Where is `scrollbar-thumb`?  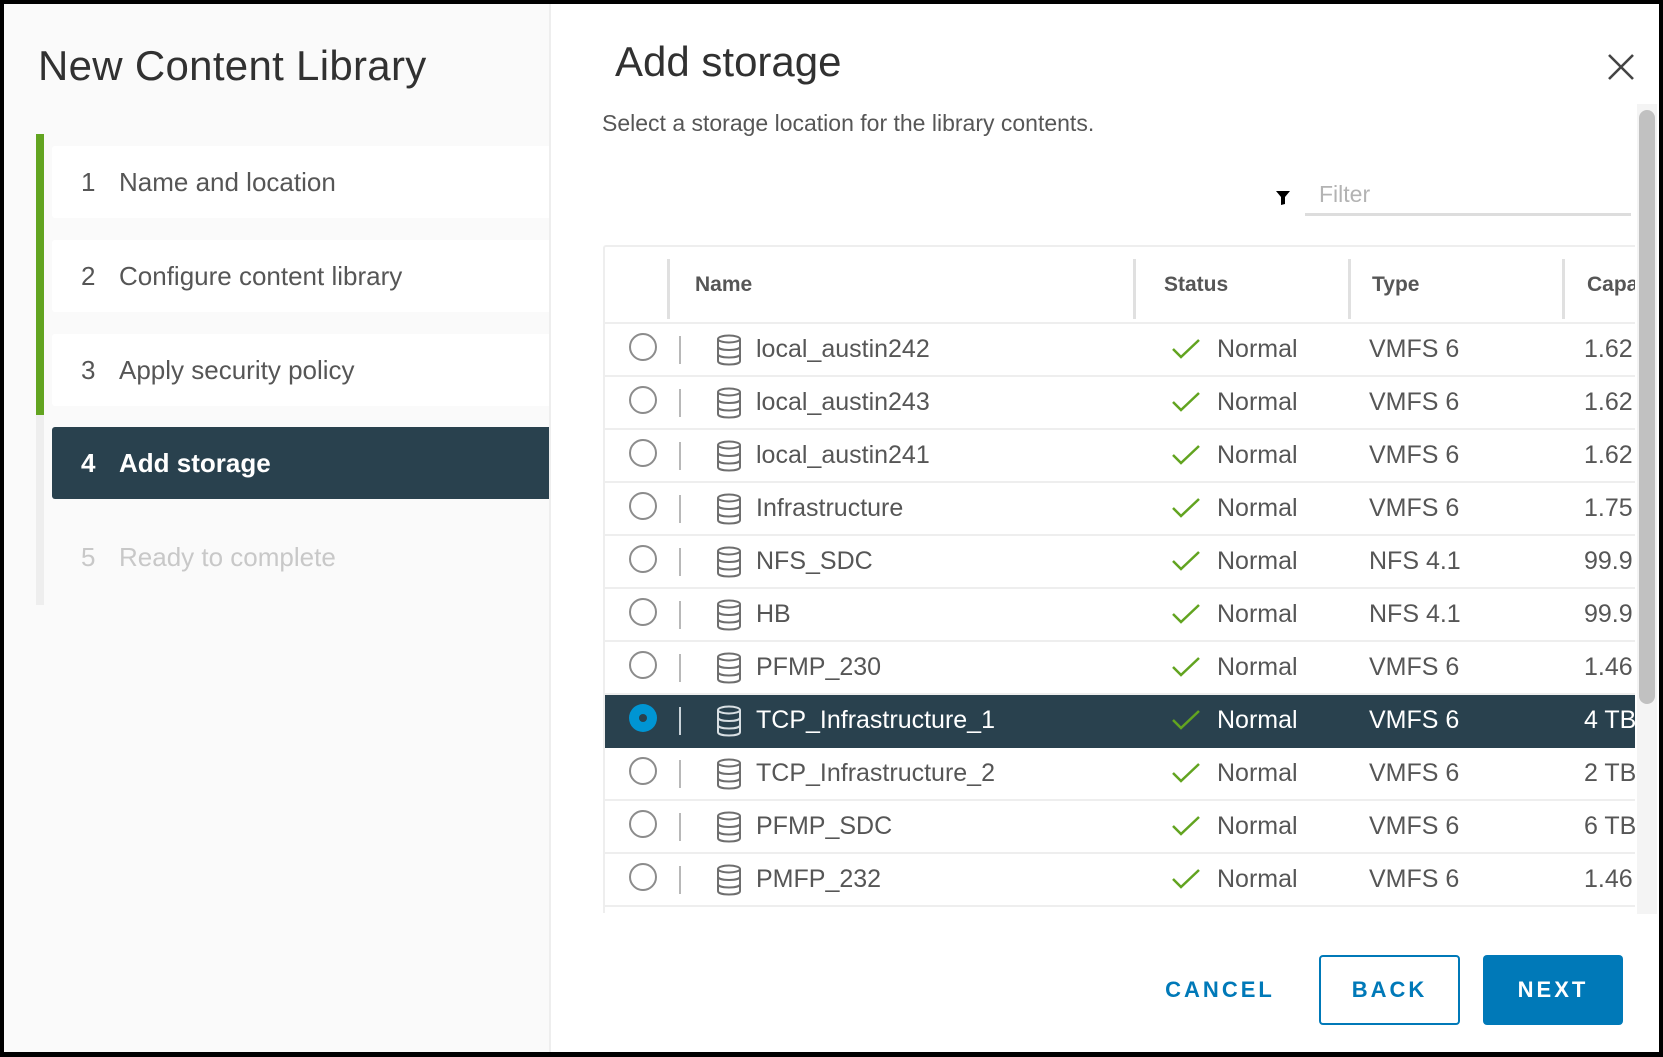
scrollbar-thumb is located at coordinates (1647, 407).